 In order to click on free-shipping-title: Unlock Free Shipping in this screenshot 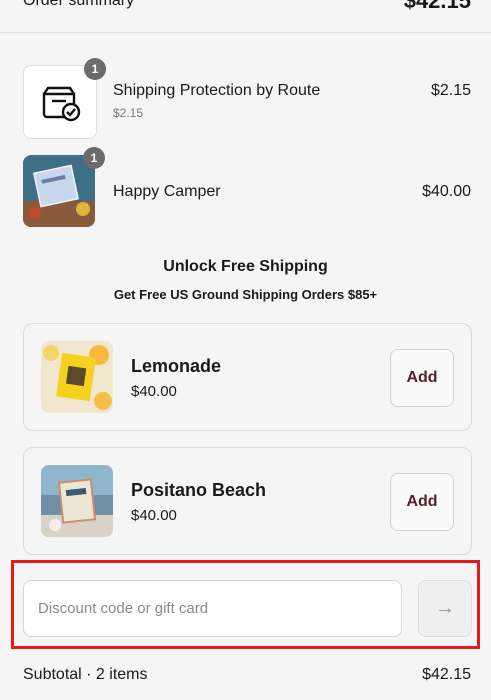, I will do `click(245, 266)`.